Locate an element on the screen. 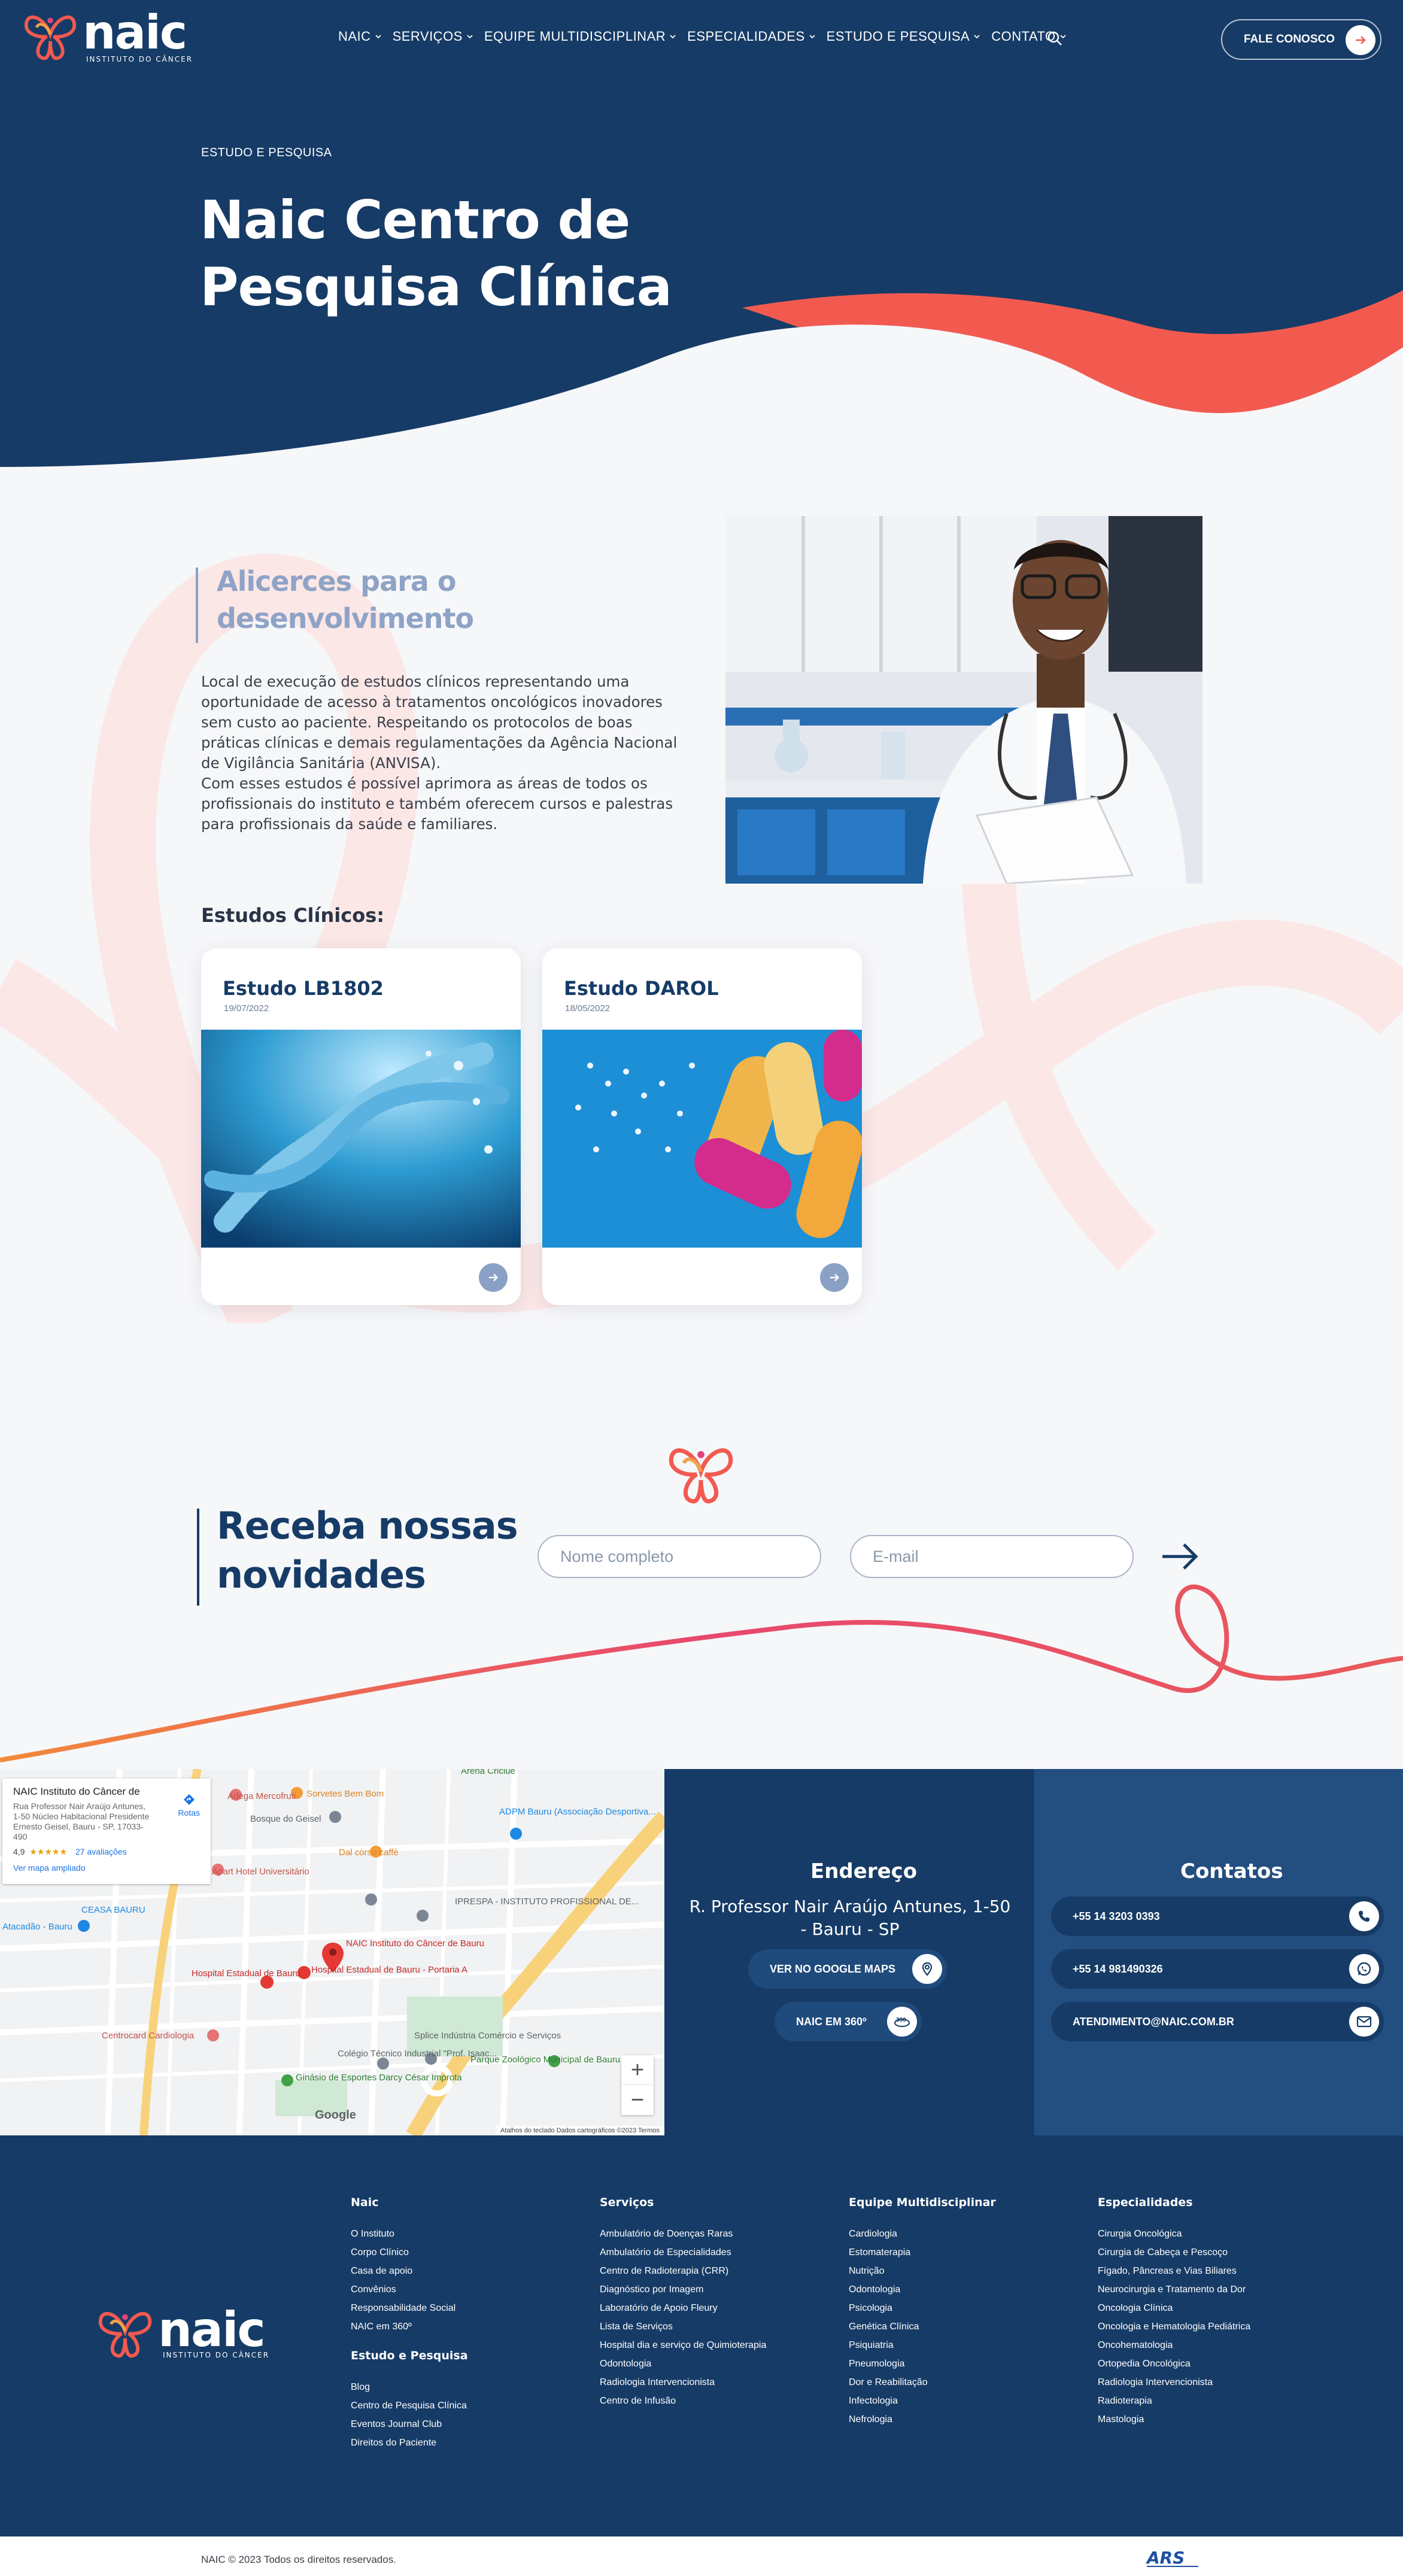  footer-link: Genética Clínica is located at coordinates (922, 2326).